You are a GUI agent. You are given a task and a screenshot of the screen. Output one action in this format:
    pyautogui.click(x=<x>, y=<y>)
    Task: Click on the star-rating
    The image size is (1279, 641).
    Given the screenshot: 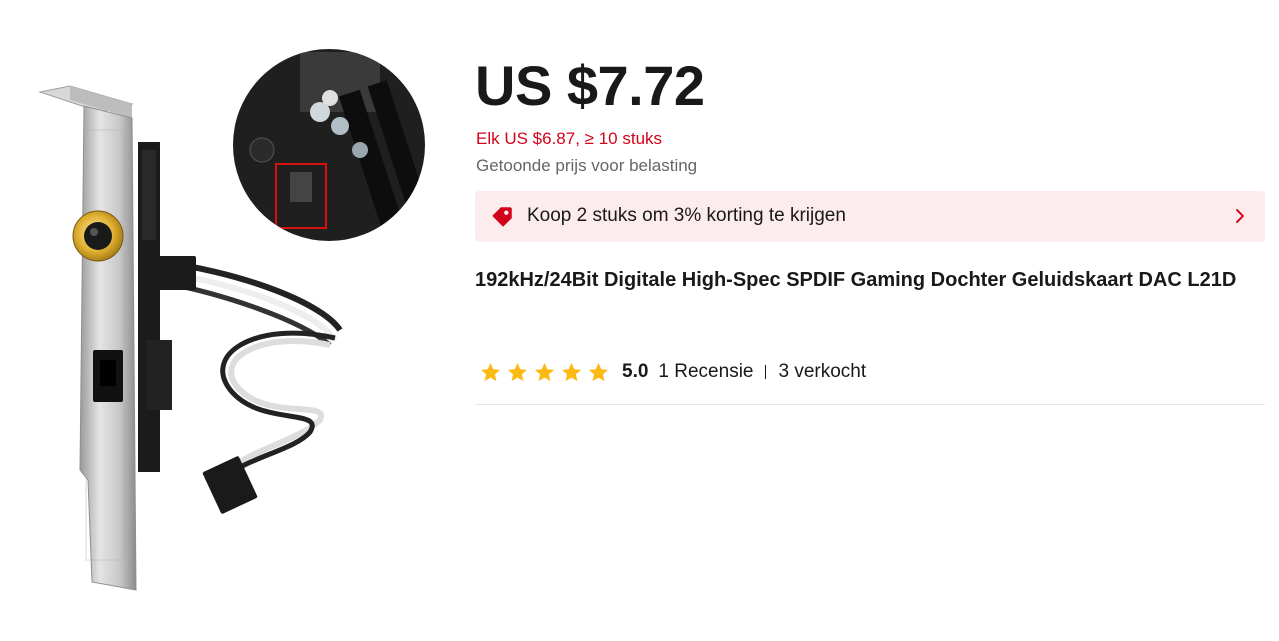 What is the action you would take?
    pyautogui.click(x=544, y=372)
    